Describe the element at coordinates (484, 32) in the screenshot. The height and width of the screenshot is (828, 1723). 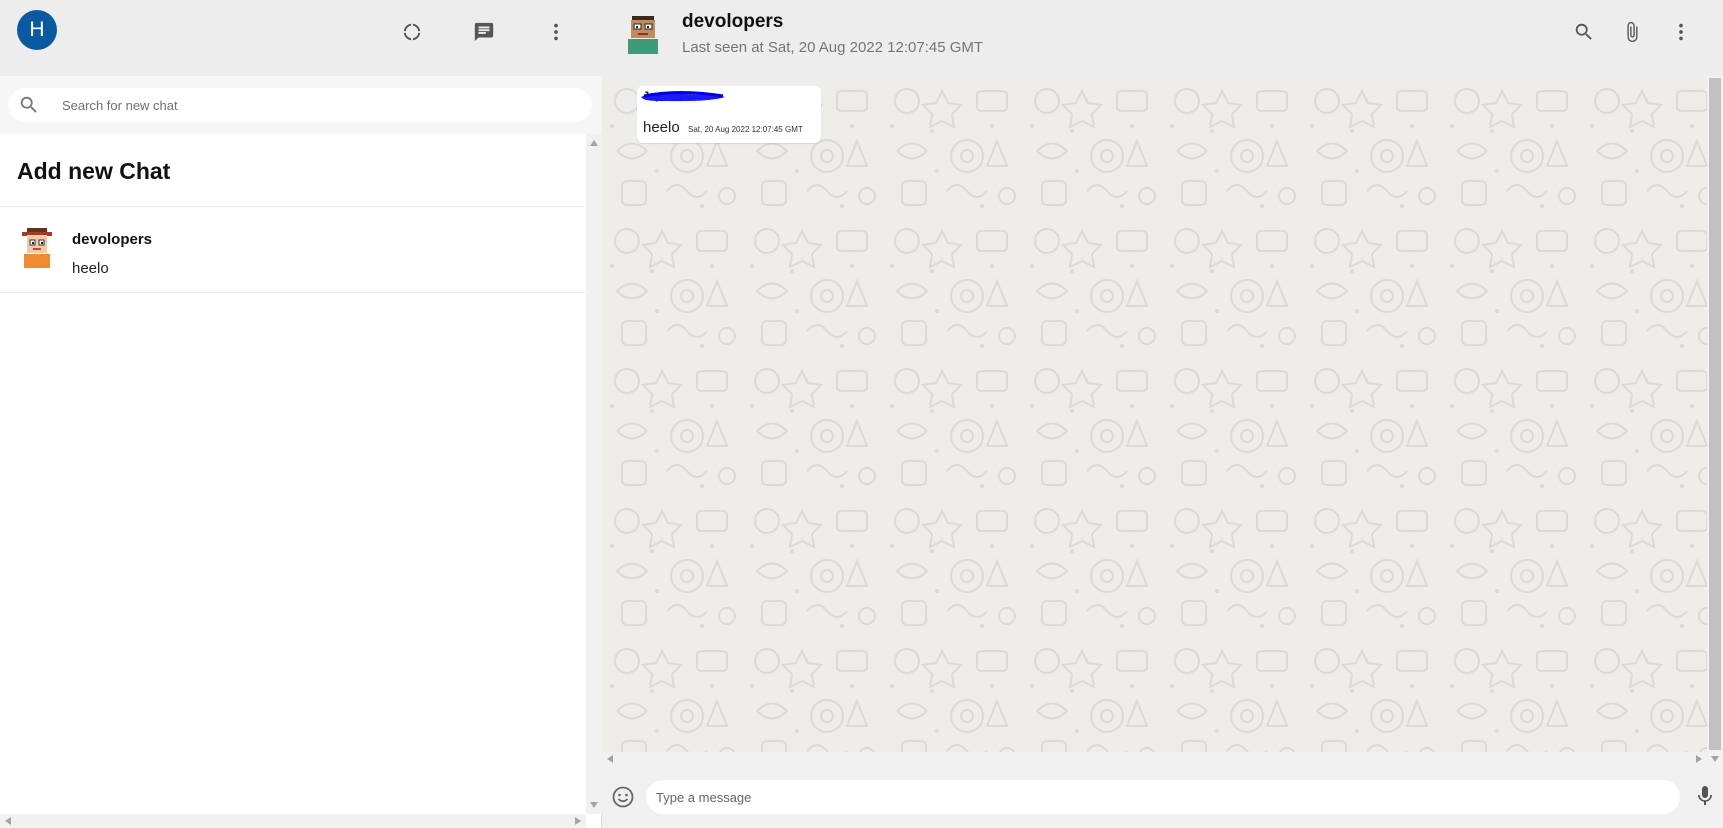
I see `new-chat-icon` at that location.